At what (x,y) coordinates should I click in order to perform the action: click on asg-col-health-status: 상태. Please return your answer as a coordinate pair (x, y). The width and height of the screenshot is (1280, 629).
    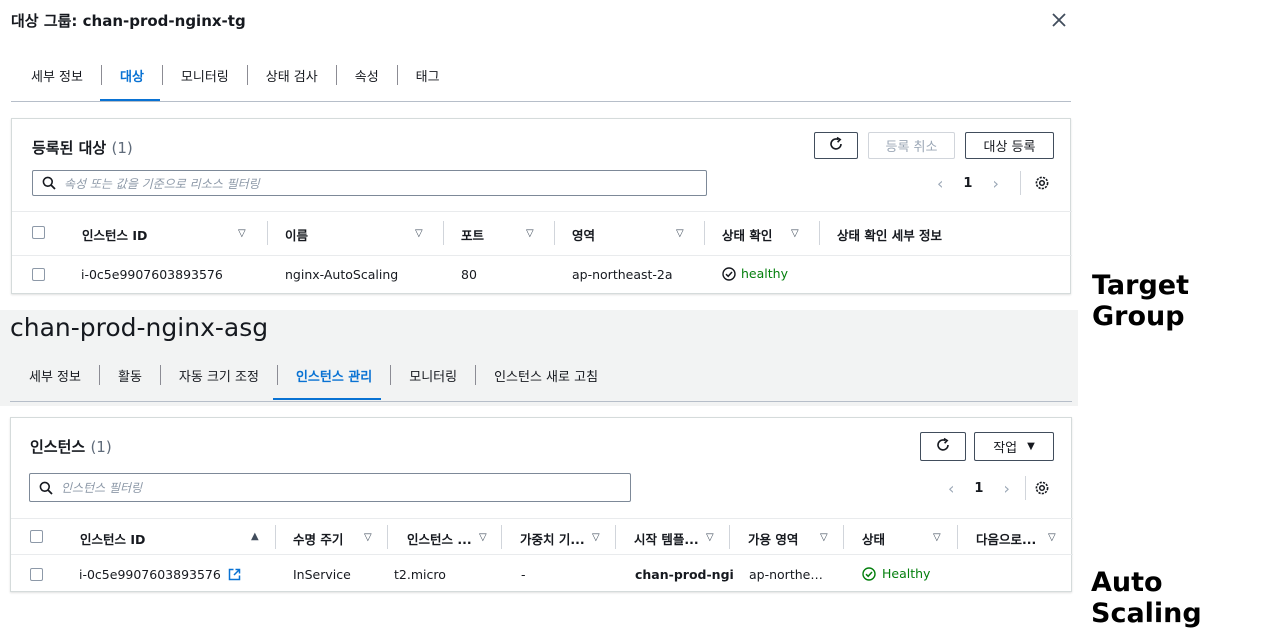
    Looking at the image, I should click on (873, 538).